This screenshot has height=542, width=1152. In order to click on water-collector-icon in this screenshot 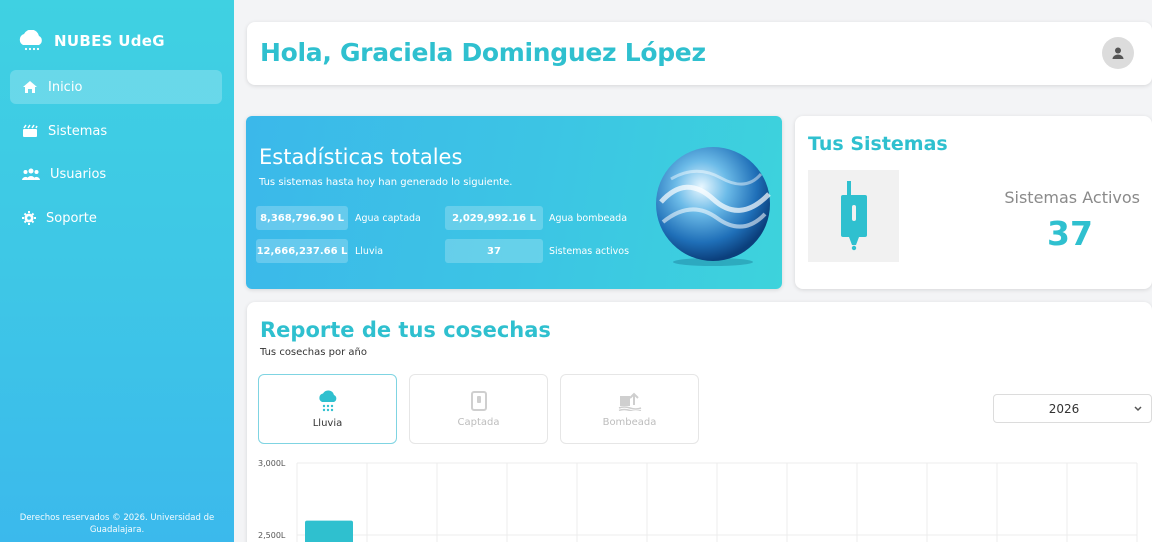, I will do `click(853, 216)`.